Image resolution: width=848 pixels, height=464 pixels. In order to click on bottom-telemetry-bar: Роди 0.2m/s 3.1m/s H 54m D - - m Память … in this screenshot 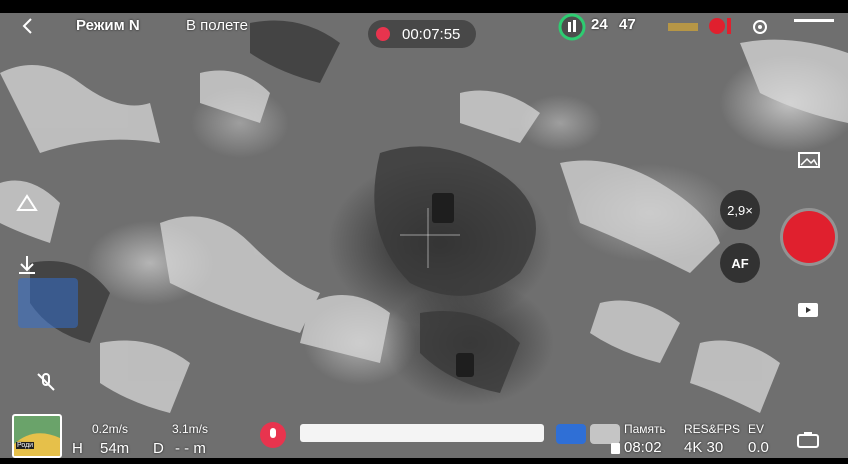, I will do `click(424, 434)`.